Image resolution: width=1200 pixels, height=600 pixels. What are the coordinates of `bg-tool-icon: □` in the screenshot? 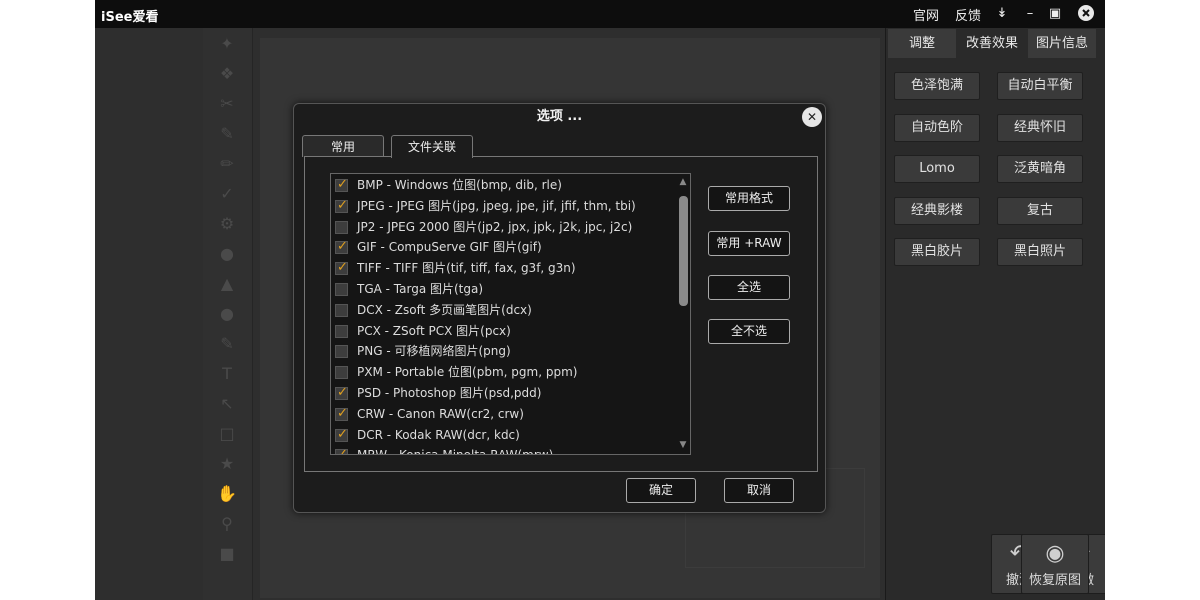 It's located at (227, 433).